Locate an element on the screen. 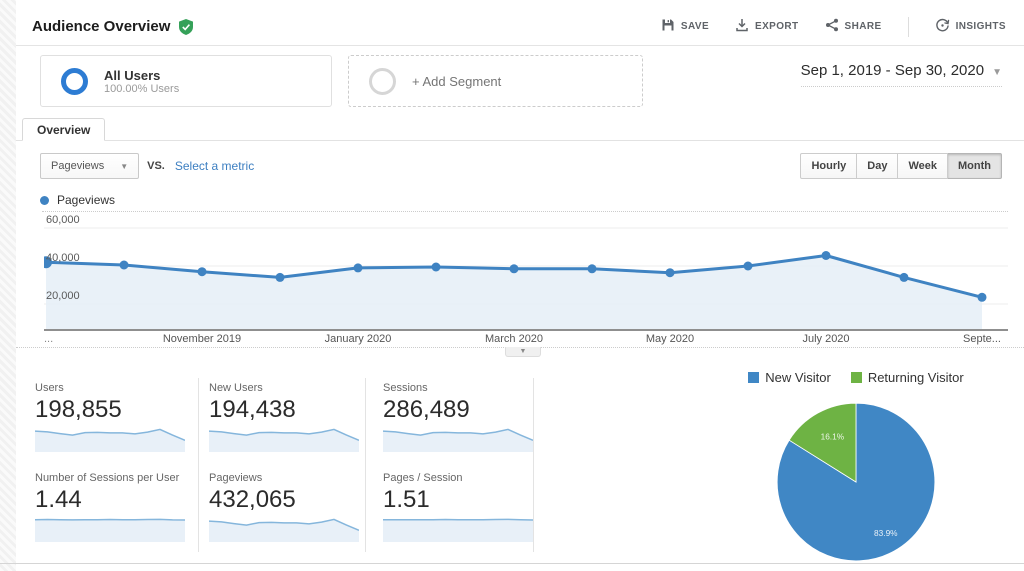 The image size is (1024, 571). tab-baseline is located at coordinates (520, 140).